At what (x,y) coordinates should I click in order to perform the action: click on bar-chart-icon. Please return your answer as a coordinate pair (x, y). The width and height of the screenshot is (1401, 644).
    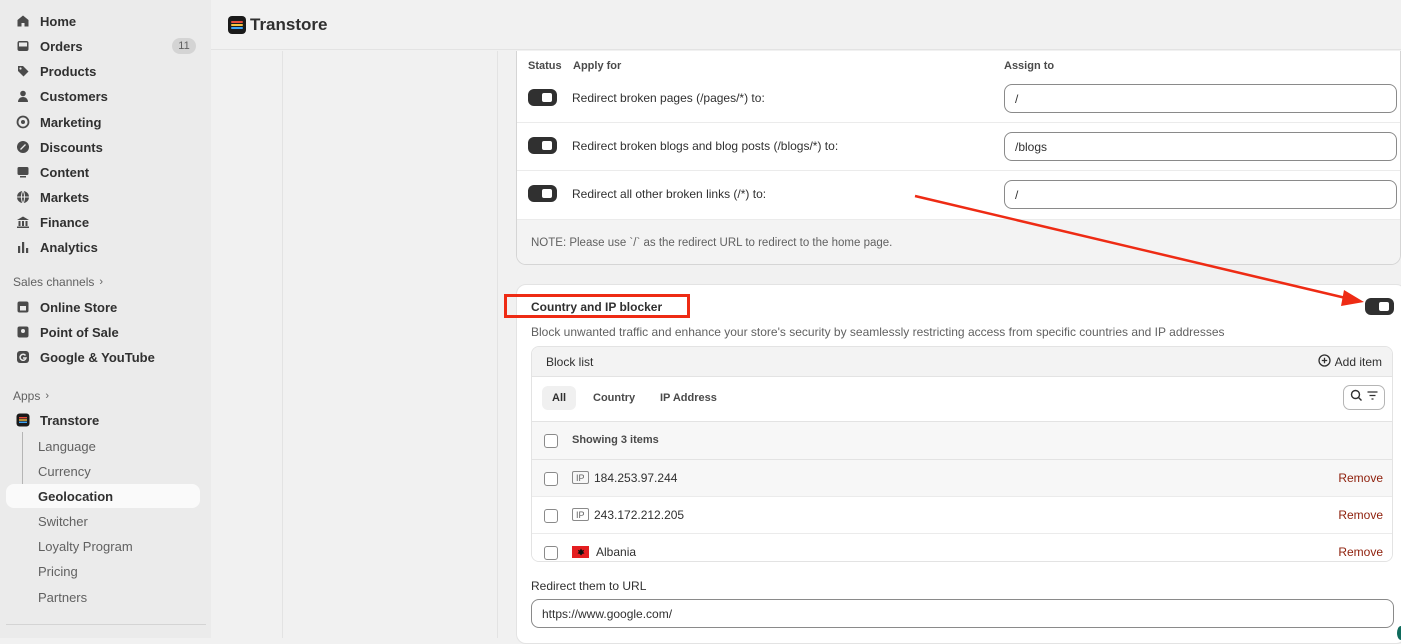
    Looking at the image, I should click on (23, 247).